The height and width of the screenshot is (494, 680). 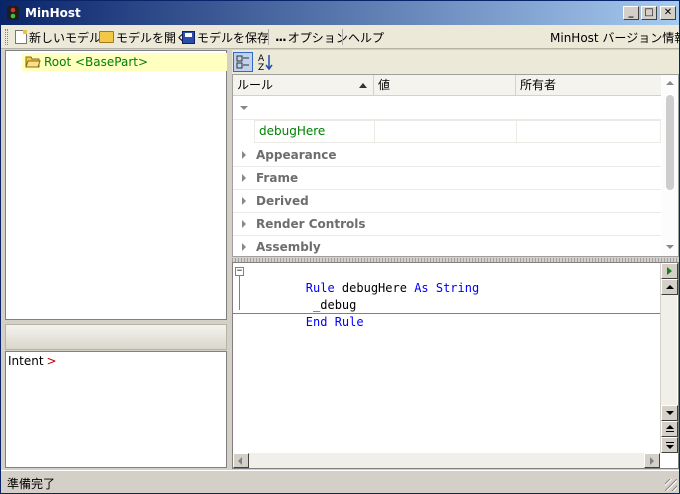 I want to click on arrow-down-icon, so click(x=670, y=447).